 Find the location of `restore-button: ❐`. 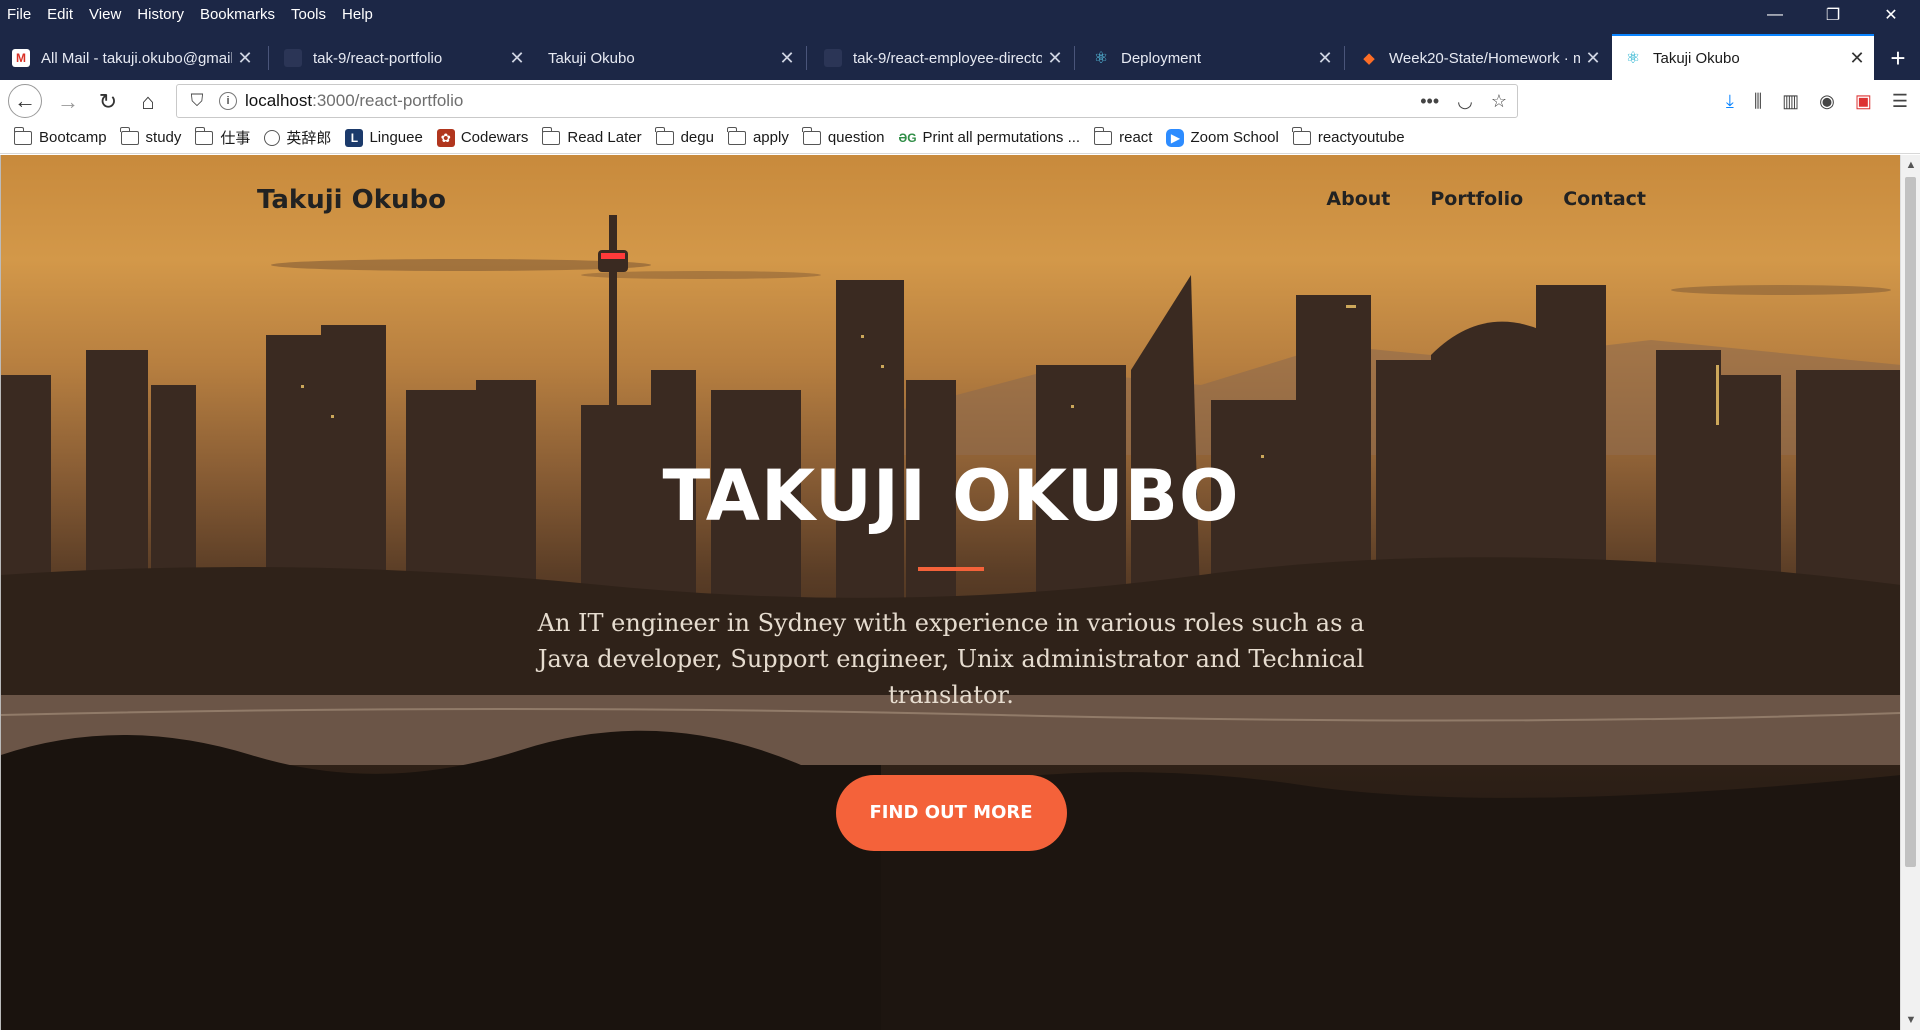

restore-button: ❐ is located at coordinates (1833, 15).